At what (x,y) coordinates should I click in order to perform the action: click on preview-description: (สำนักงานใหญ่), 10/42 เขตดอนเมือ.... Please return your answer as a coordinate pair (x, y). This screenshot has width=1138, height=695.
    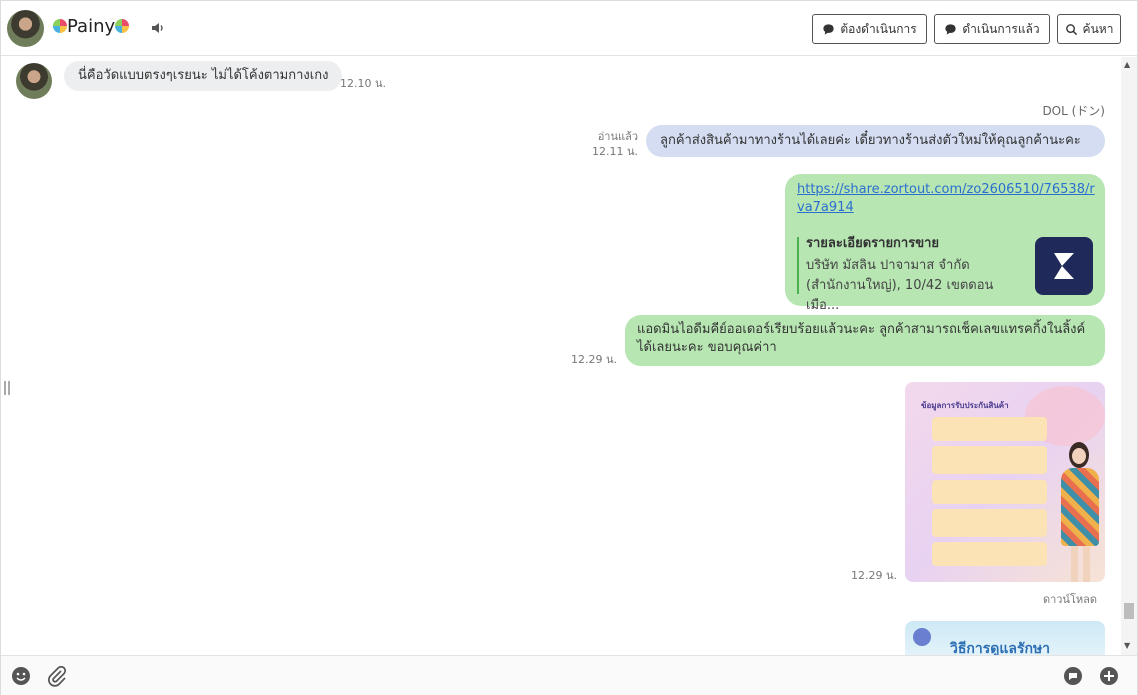
    Looking at the image, I should click on (900, 295).